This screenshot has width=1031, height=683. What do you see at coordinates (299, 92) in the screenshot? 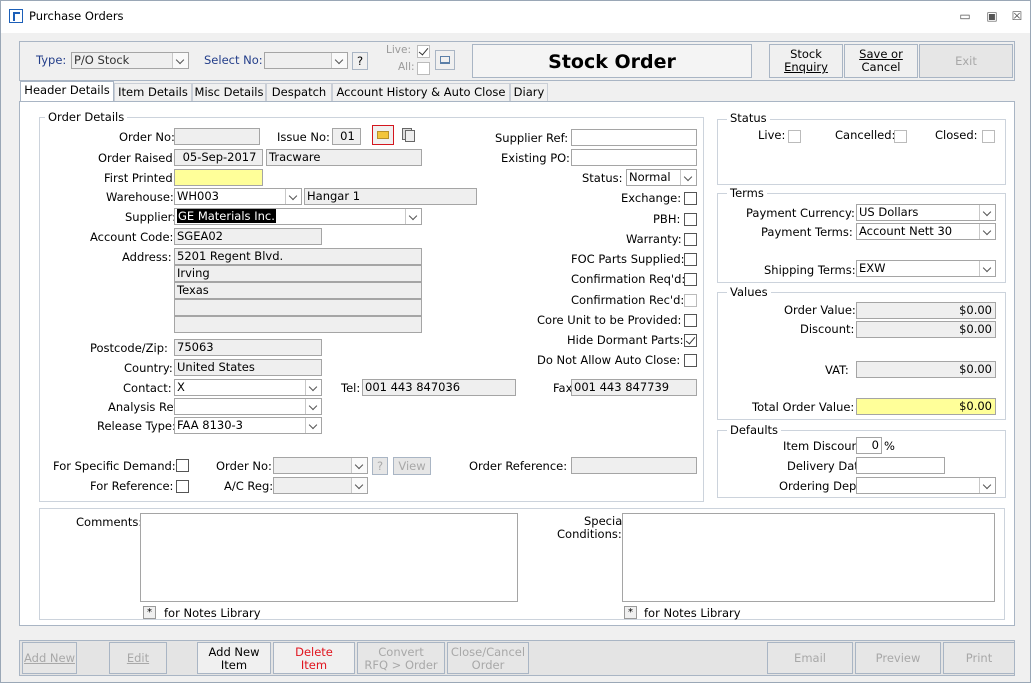
I see `tab-despatch: Despatch` at bounding box center [299, 92].